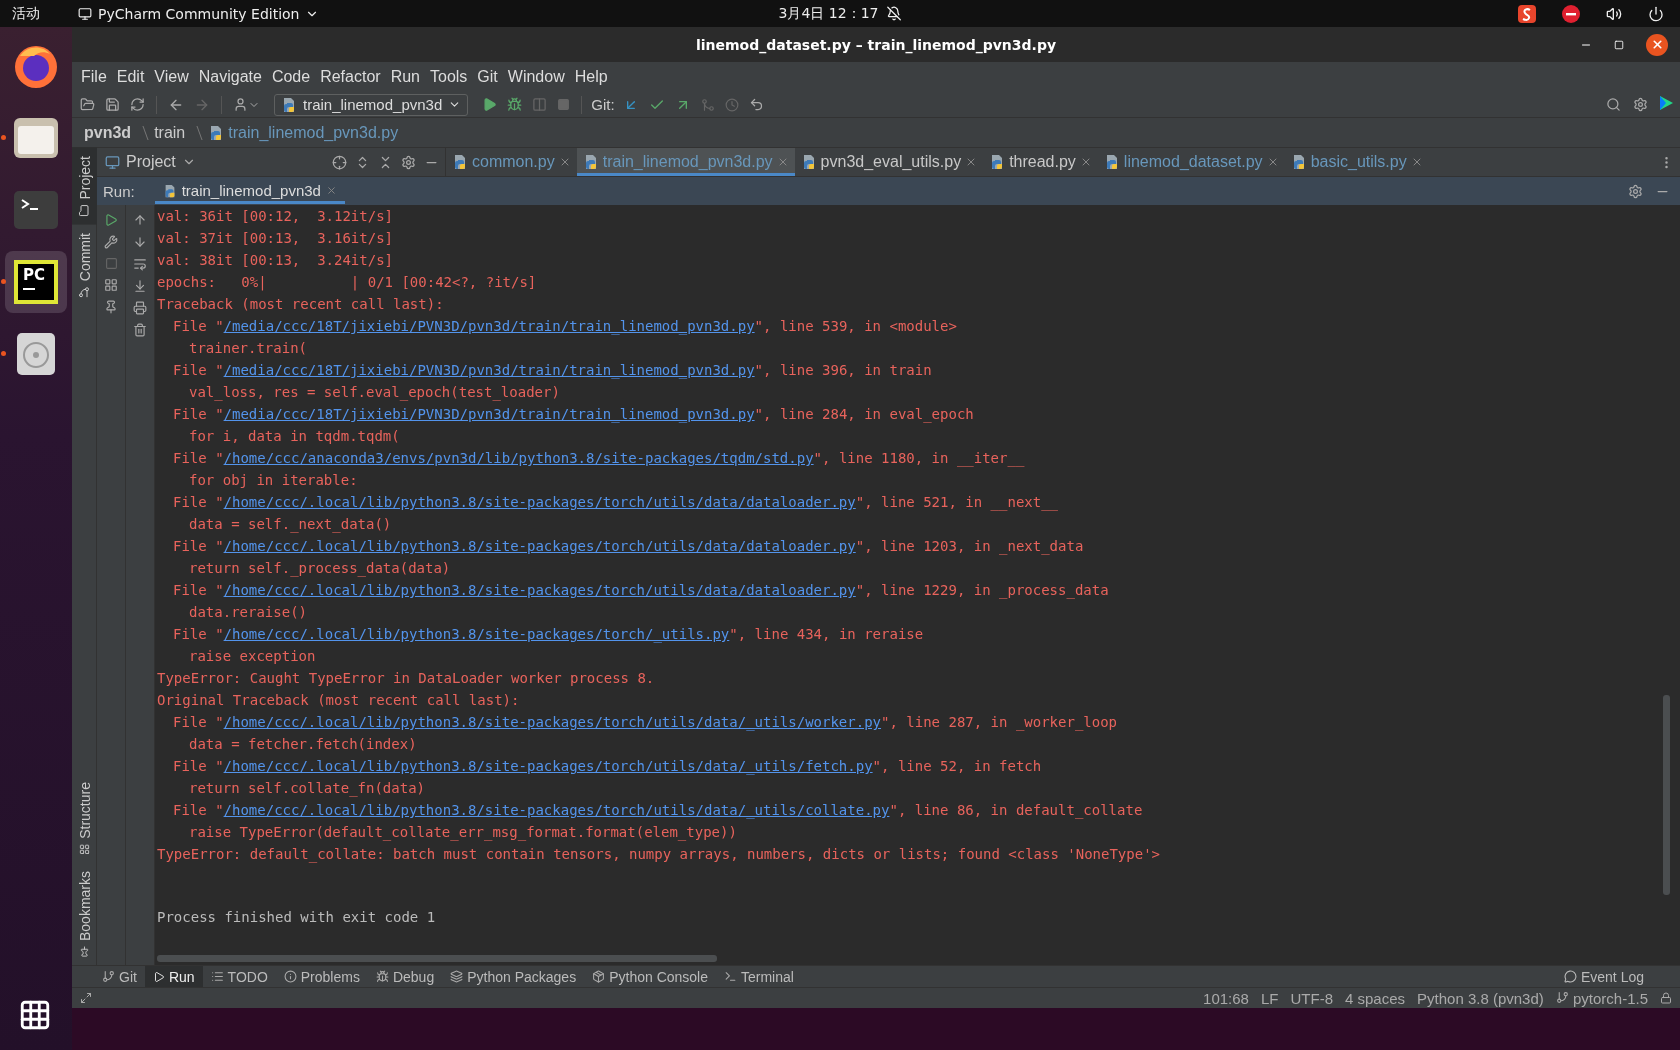  I want to click on tool-window-tab: Python Console, so click(650, 976).